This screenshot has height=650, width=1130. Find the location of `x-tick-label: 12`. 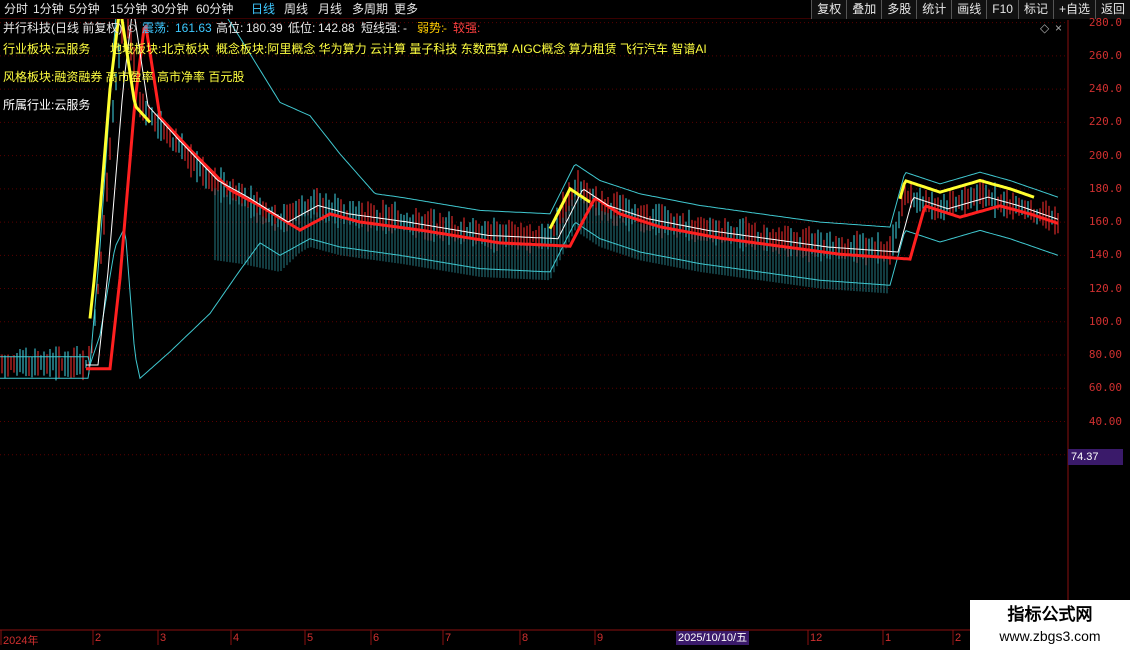

x-tick-label: 12 is located at coordinates (816, 638).